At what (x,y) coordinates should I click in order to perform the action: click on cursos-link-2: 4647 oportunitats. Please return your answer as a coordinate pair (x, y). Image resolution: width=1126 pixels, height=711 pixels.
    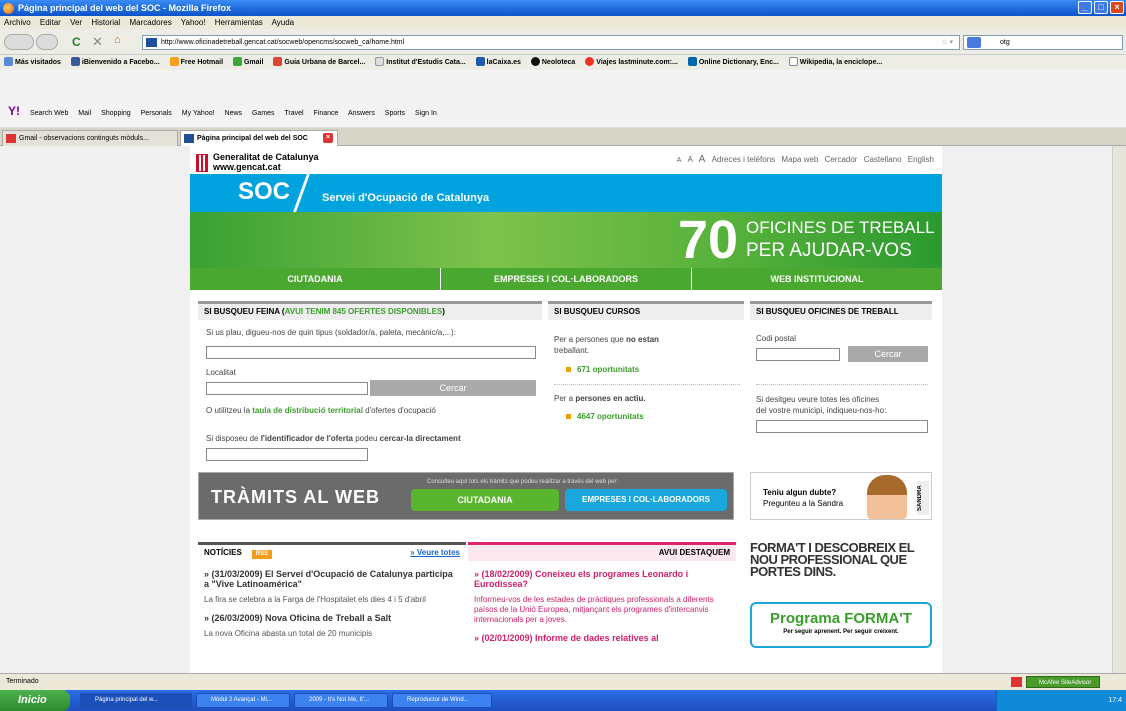
    Looking at the image, I should click on (605, 416).